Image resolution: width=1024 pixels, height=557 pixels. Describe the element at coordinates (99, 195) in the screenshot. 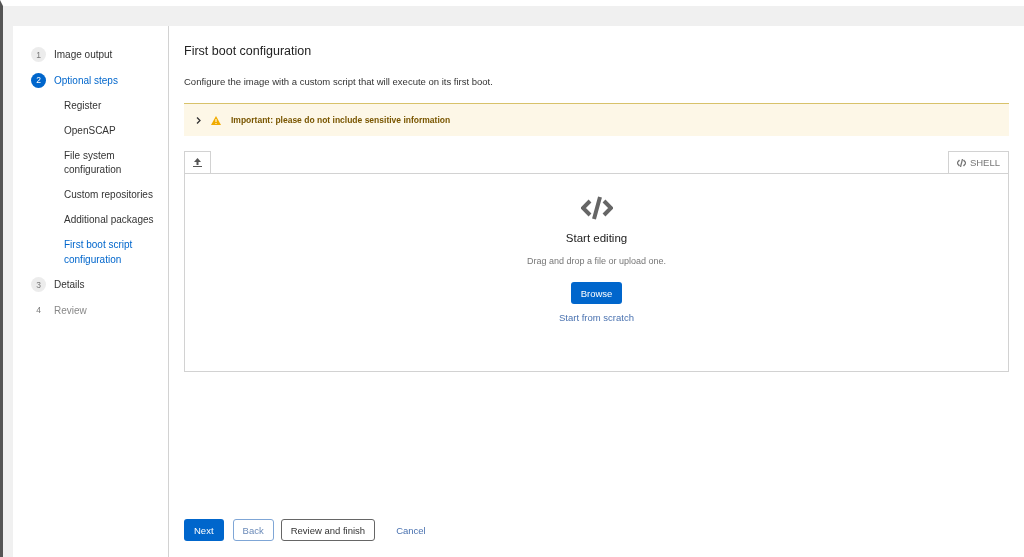

I see `wizard-substep: Custom repositories` at that location.